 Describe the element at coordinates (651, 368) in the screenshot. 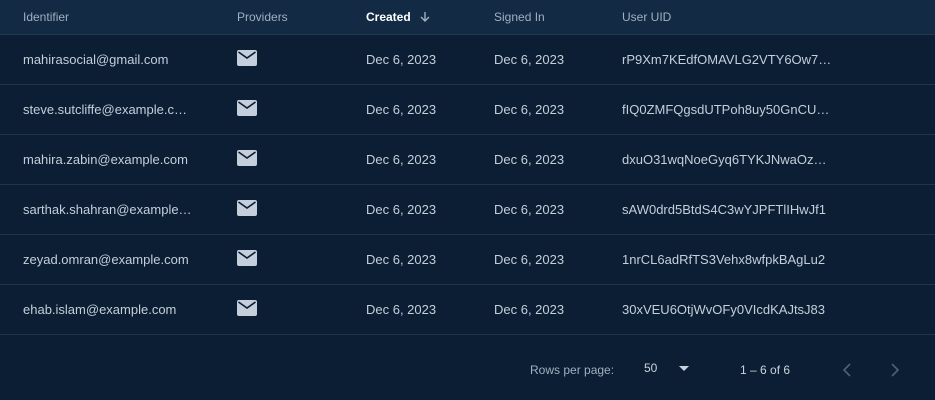

I see `rows-per-page-value: 50` at that location.